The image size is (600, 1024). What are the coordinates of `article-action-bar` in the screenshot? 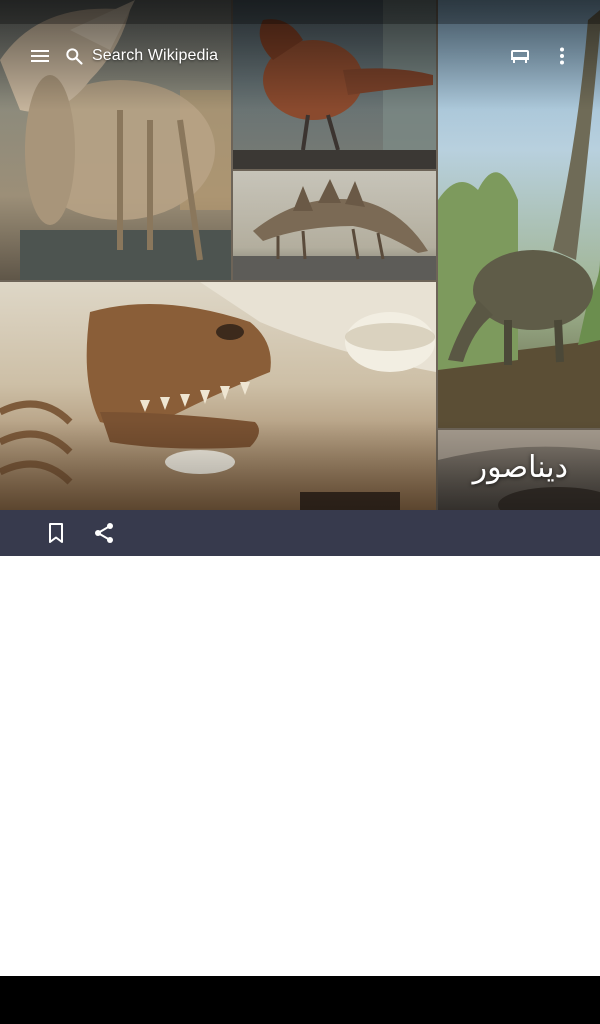 It's located at (300, 533).